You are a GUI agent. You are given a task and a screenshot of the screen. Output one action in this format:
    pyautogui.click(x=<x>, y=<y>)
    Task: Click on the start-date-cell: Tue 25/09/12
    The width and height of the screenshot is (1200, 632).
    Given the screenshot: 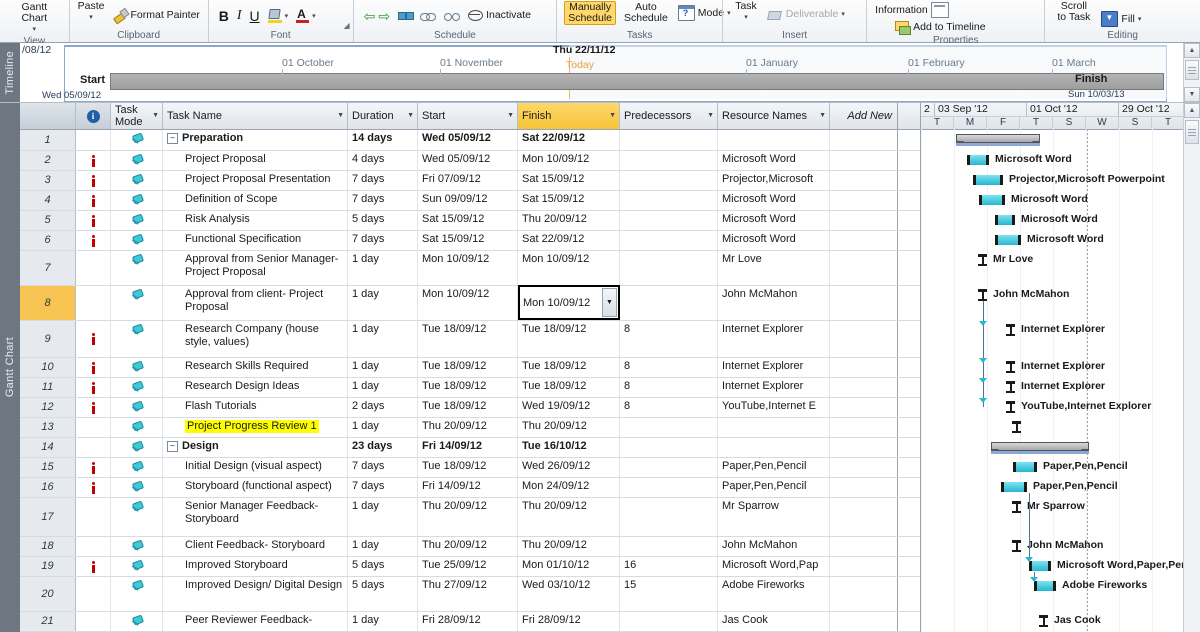 What is the action you would take?
    pyautogui.click(x=468, y=566)
    